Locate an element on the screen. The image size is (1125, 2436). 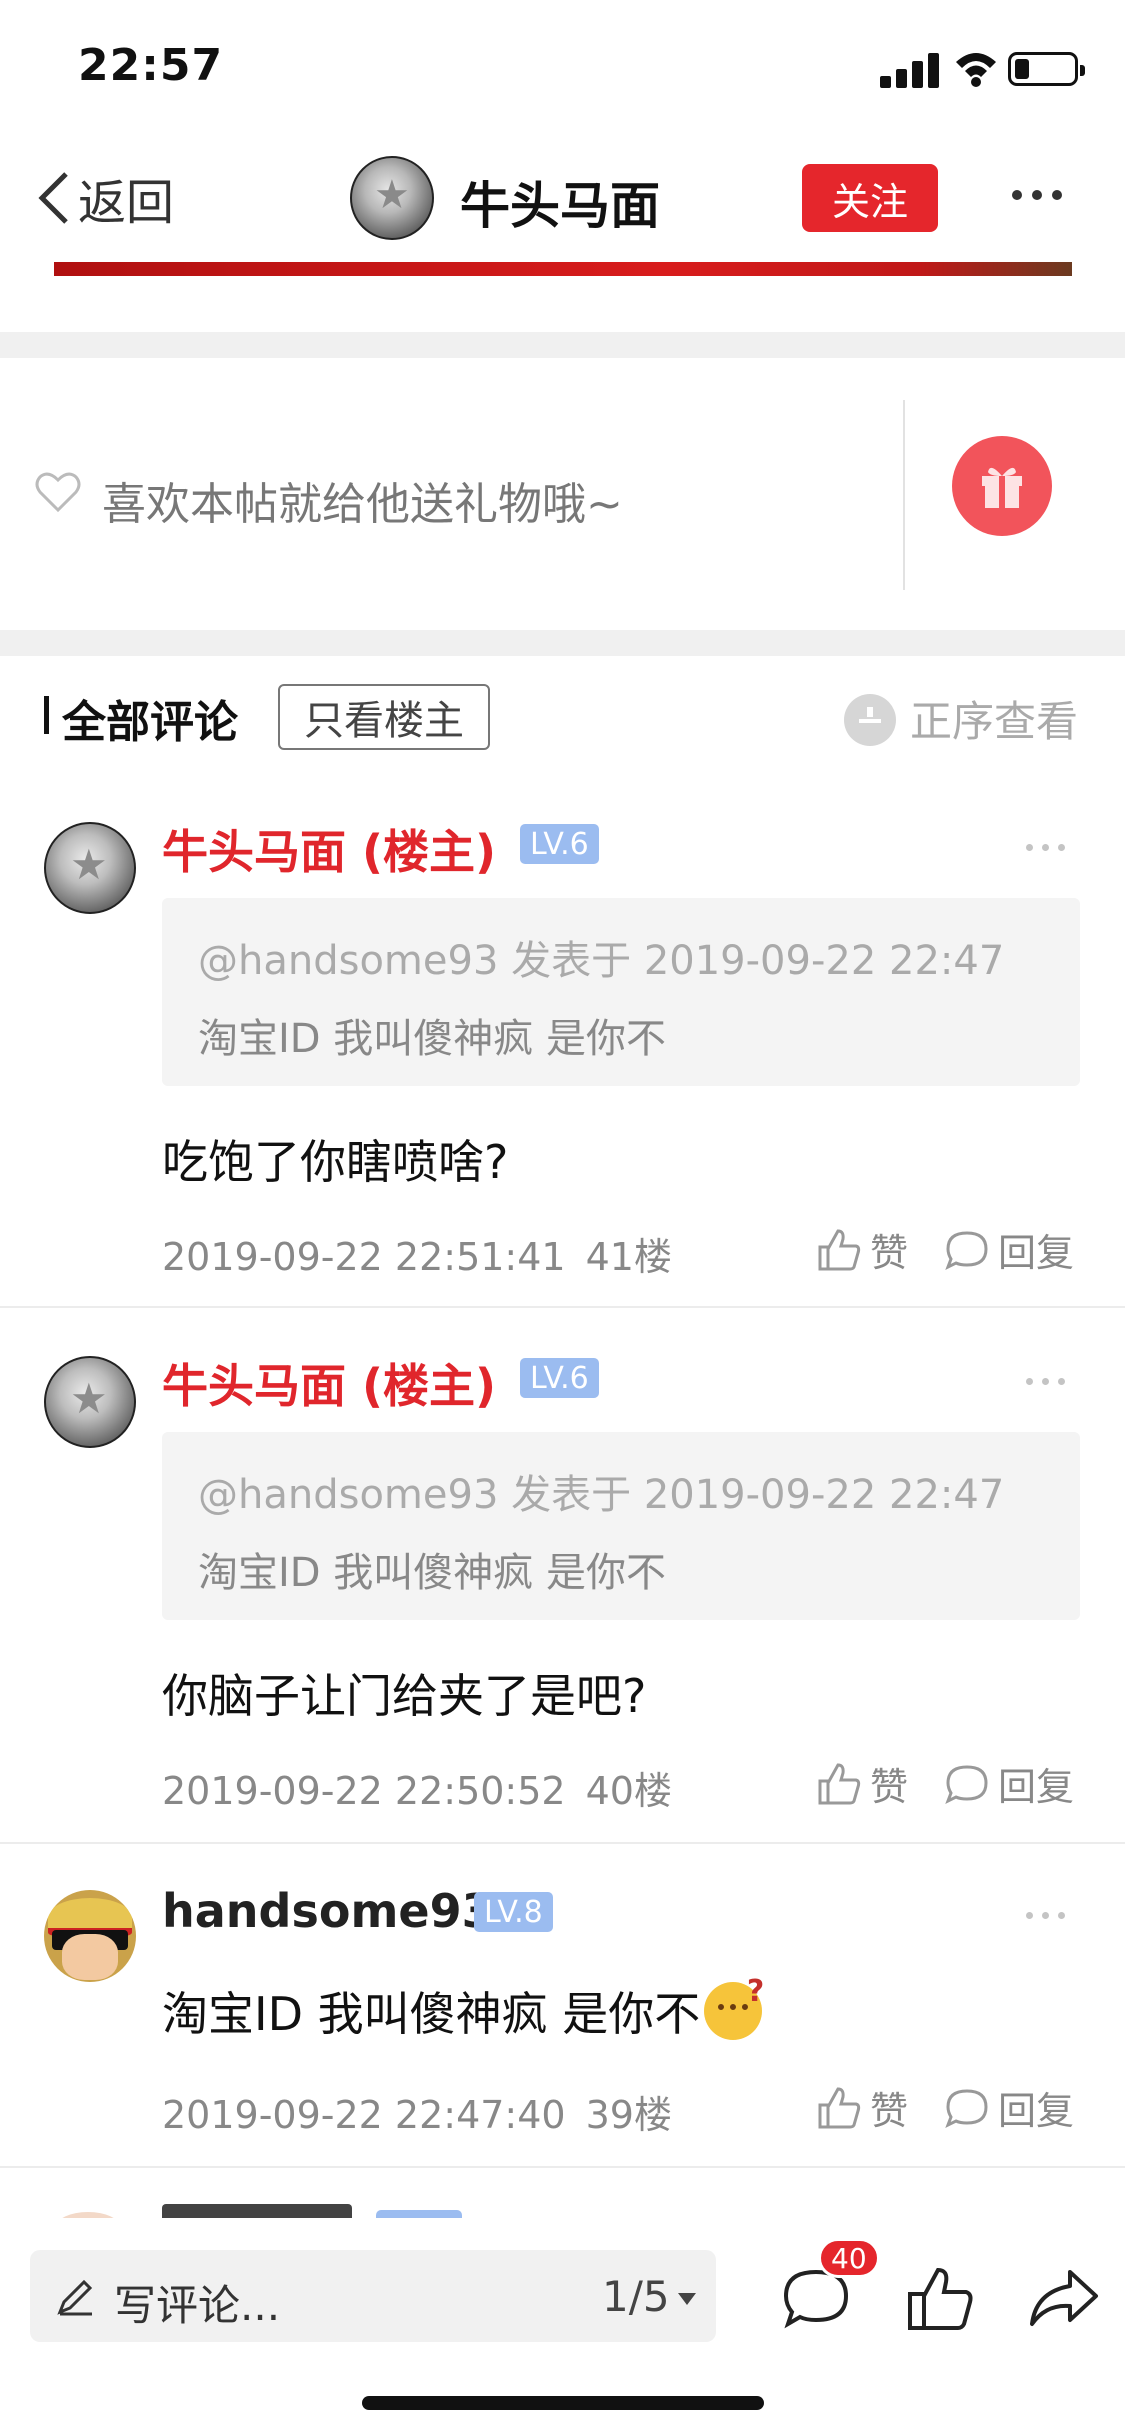
battery-icon is located at coordinates (1046, 69).